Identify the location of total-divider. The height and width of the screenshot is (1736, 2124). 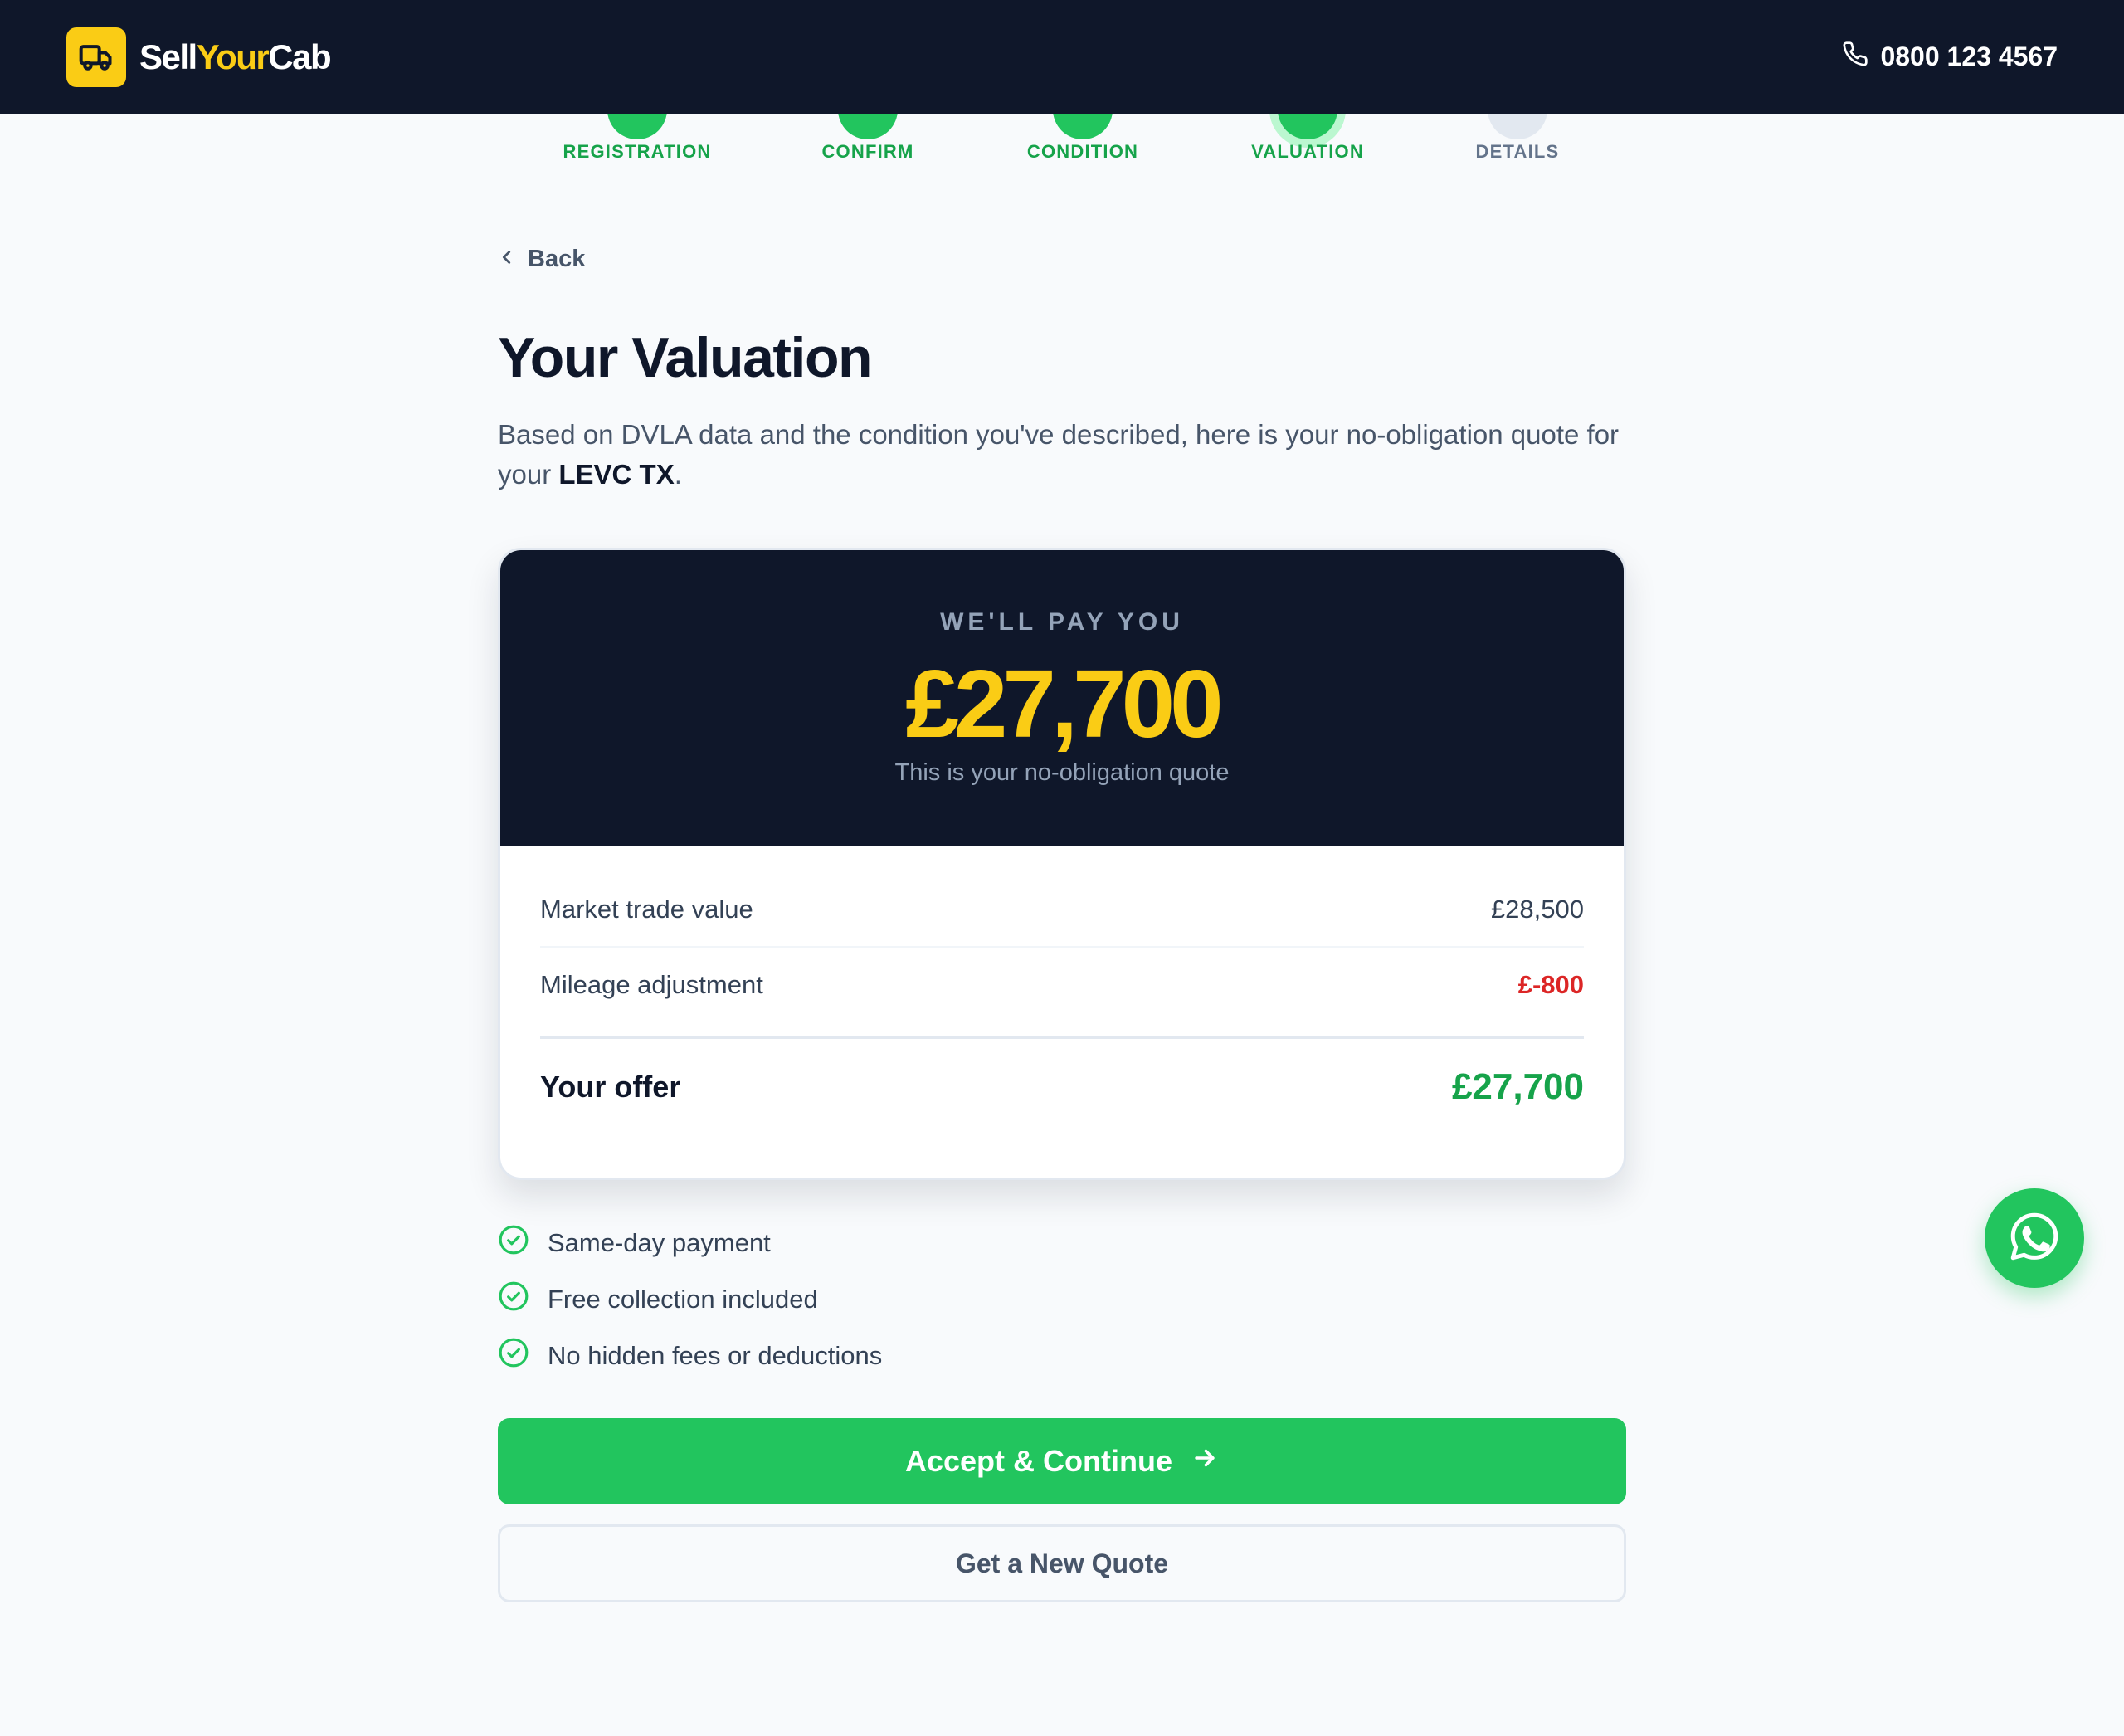
(1062, 1037).